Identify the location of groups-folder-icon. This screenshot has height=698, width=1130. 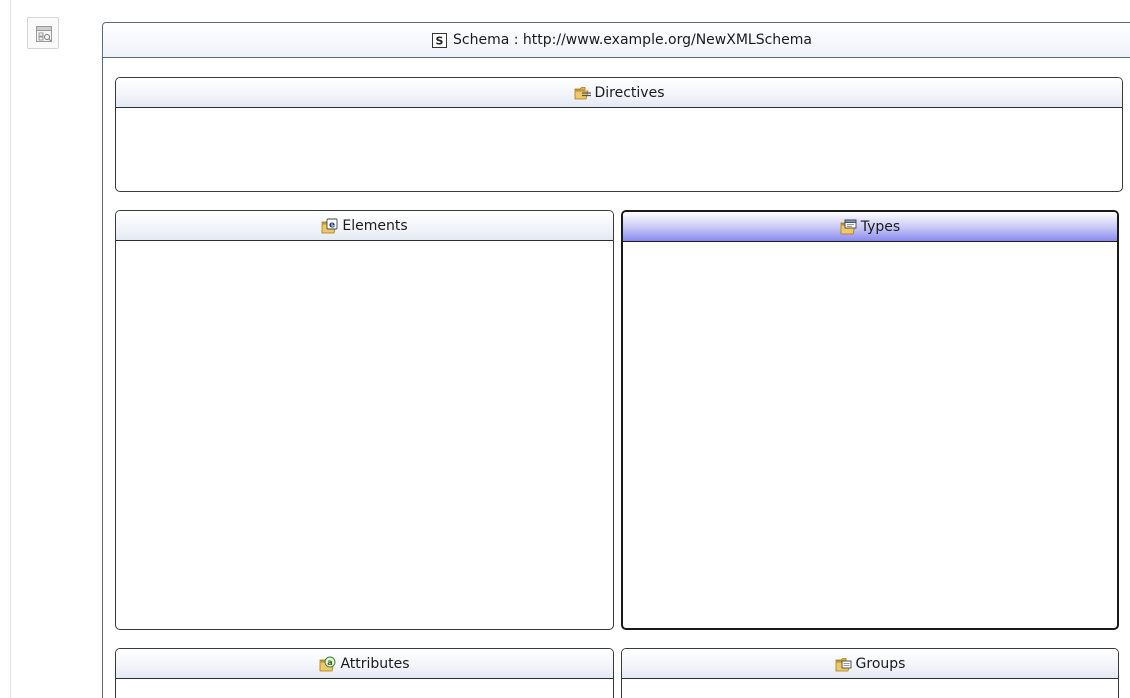
(843, 664).